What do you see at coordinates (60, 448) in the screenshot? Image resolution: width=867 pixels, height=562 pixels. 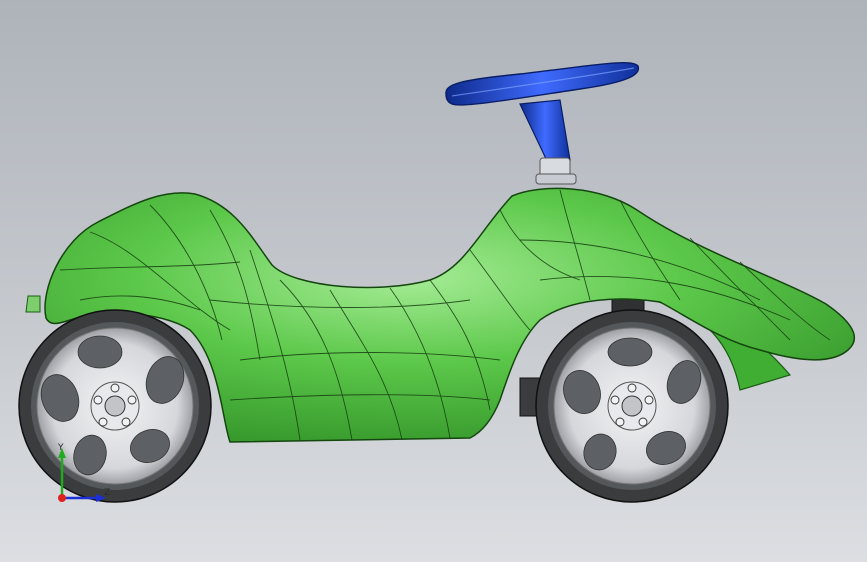 I see `y-axis-label: Y` at bounding box center [60, 448].